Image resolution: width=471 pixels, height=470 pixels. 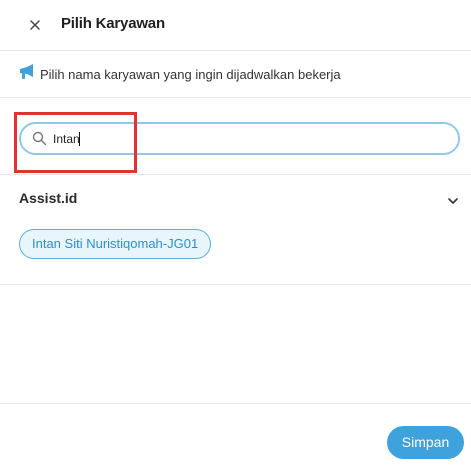 What do you see at coordinates (243, 138) in the screenshot?
I see `search-input` at bounding box center [243, 138].